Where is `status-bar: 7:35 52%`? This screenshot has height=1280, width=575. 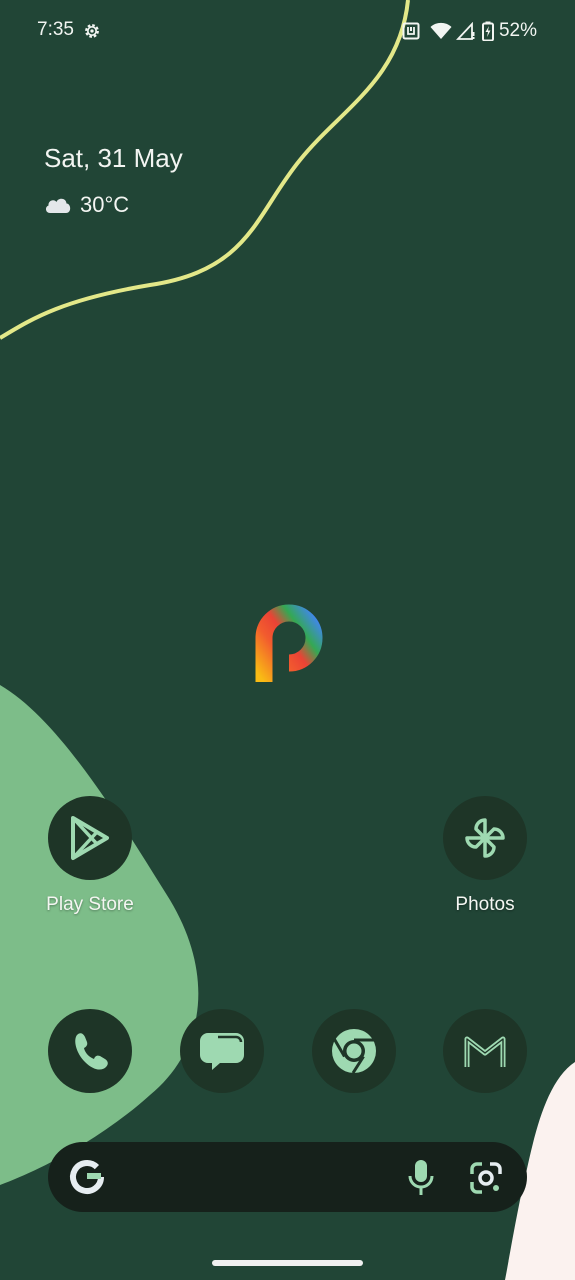 status-bar: 7:35 52% is located at coordinates (287, 31).